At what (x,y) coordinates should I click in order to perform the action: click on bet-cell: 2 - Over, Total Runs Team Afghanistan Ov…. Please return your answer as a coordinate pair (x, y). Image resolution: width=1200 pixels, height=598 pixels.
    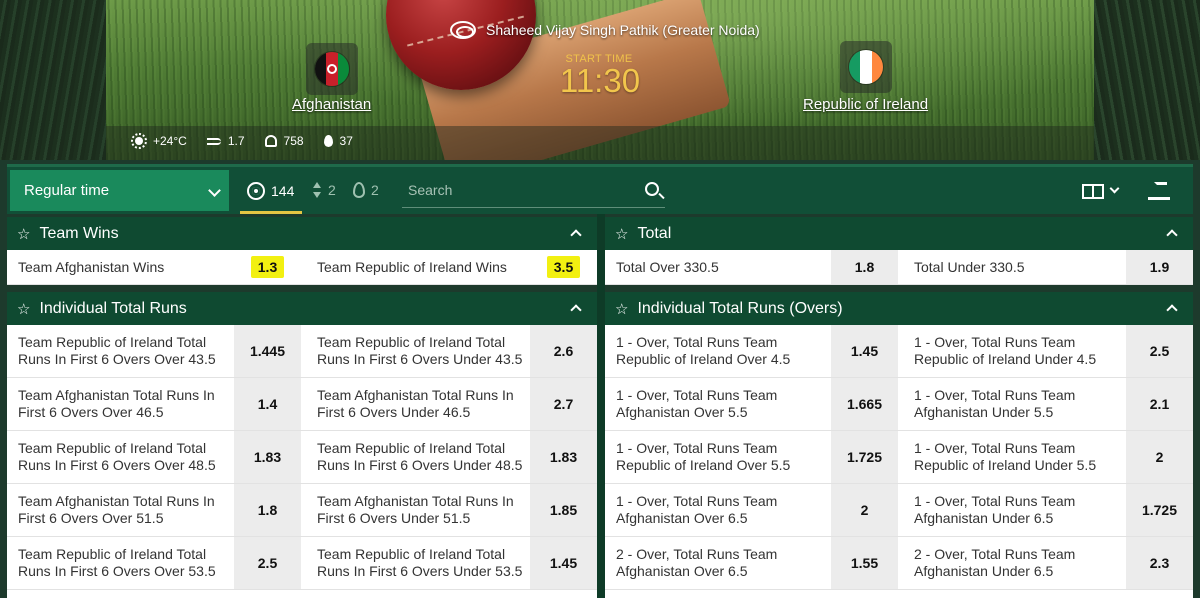
    Looking at the image, I should click on (751, 563).